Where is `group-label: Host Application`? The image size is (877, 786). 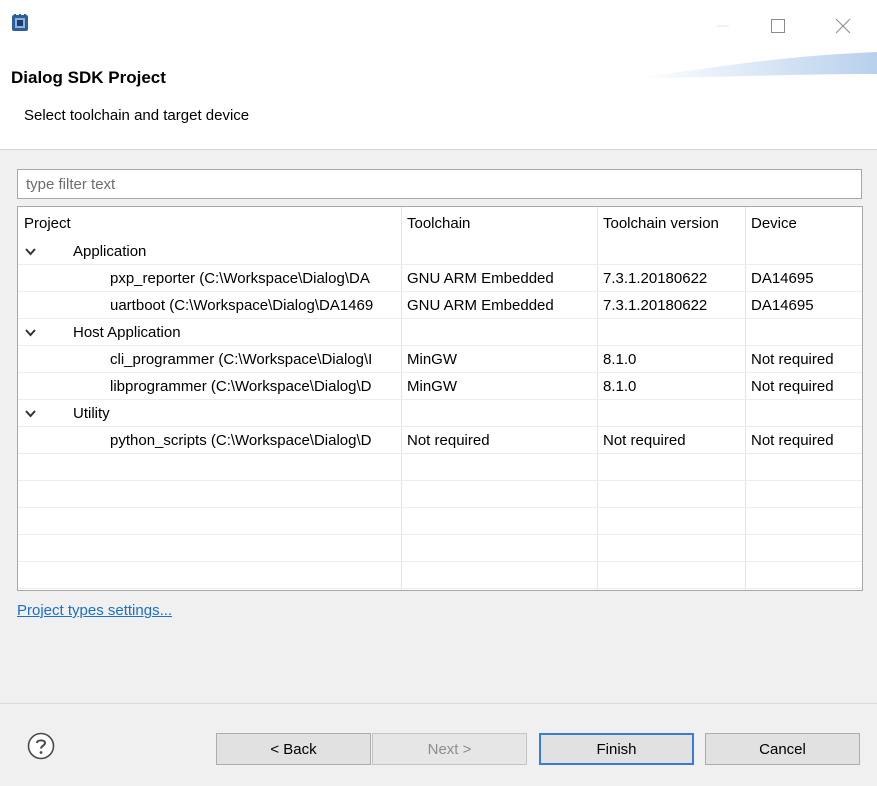 group-label: Host Application is located at coordinates (127, 332).